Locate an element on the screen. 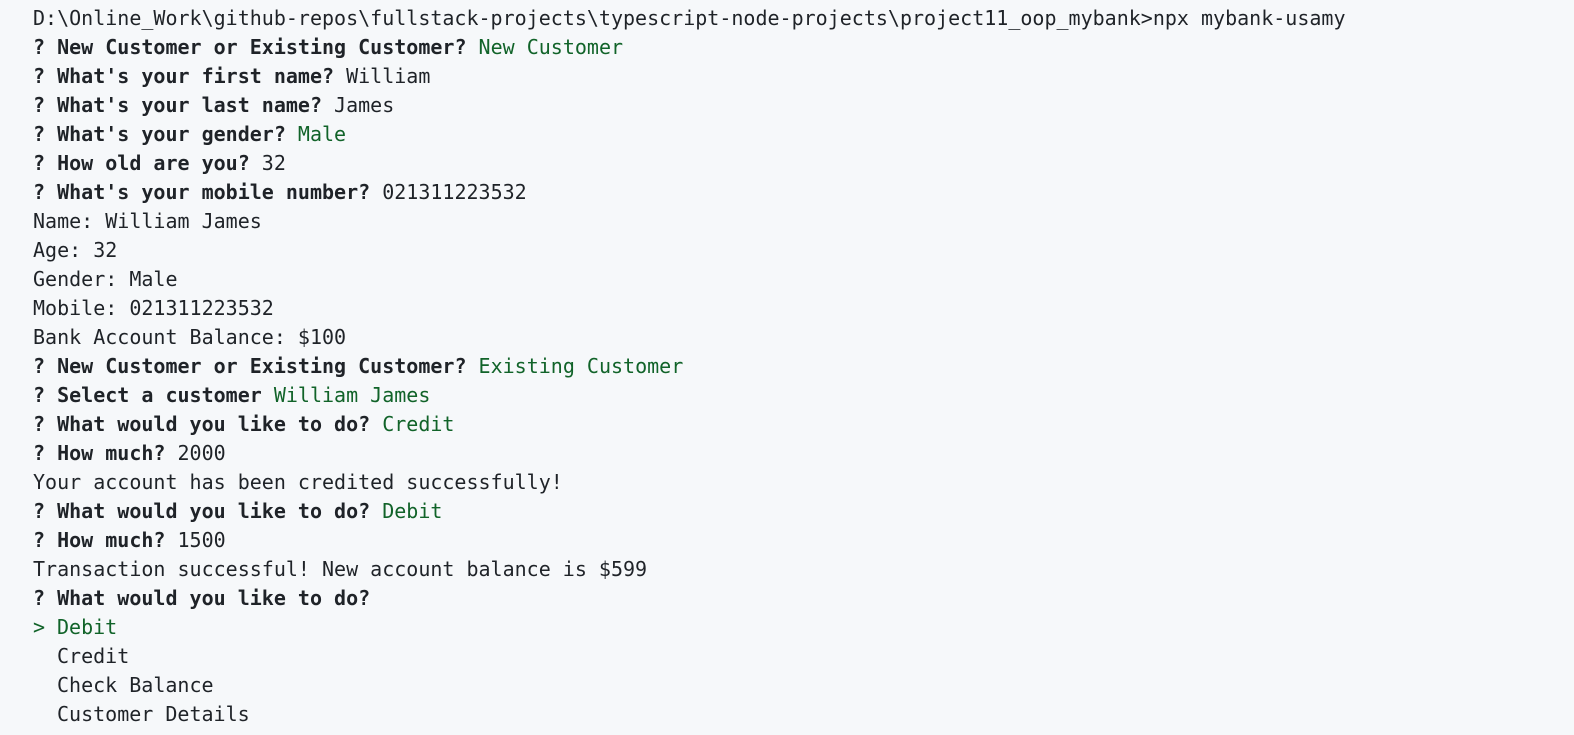 The image size is (1574, 735). prompt-line: ? What would you like to do? Debit is located at coordinates (803, 511).